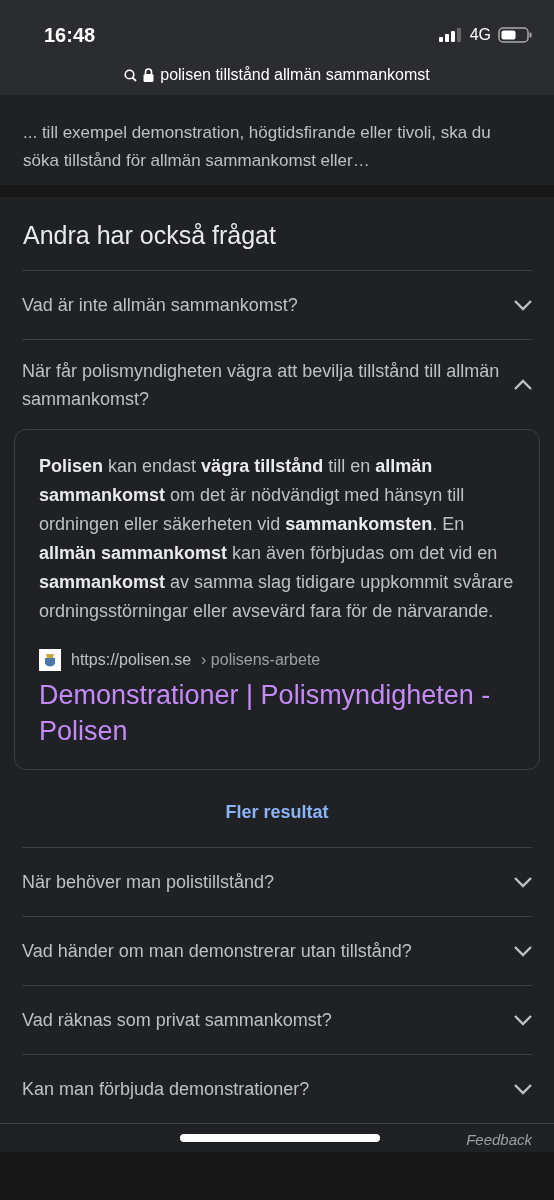 This screenshot has width=554, height=1200. I want to click on section-heading: Andra har också frågat, so click(149, 235).